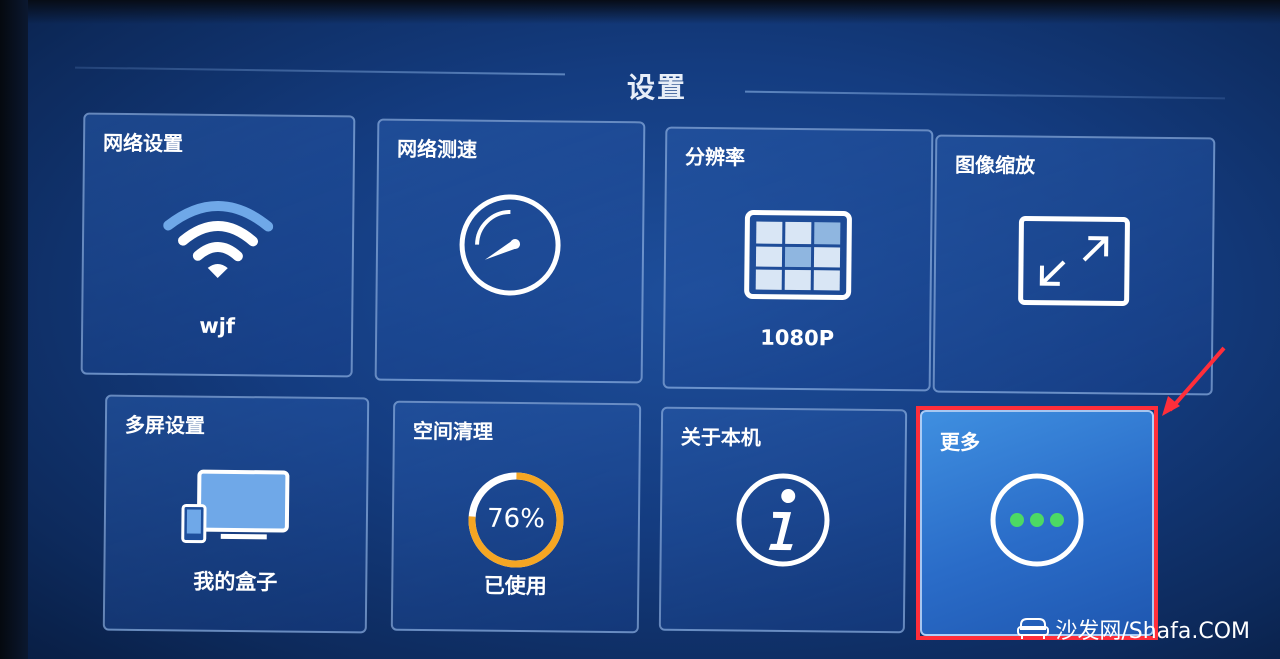  I want to click on tile-multi-screen: 多屏设置 我的盒子, so click(236, 514).